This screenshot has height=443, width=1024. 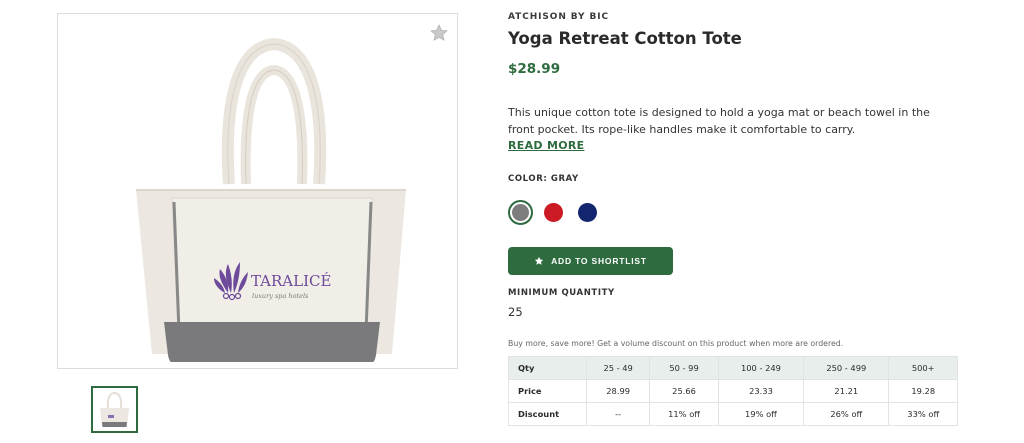 What do you see at coordinates (923, 391) in the screenshot?
I see `price-cell: 19.28` at bounding box center [923, 391].